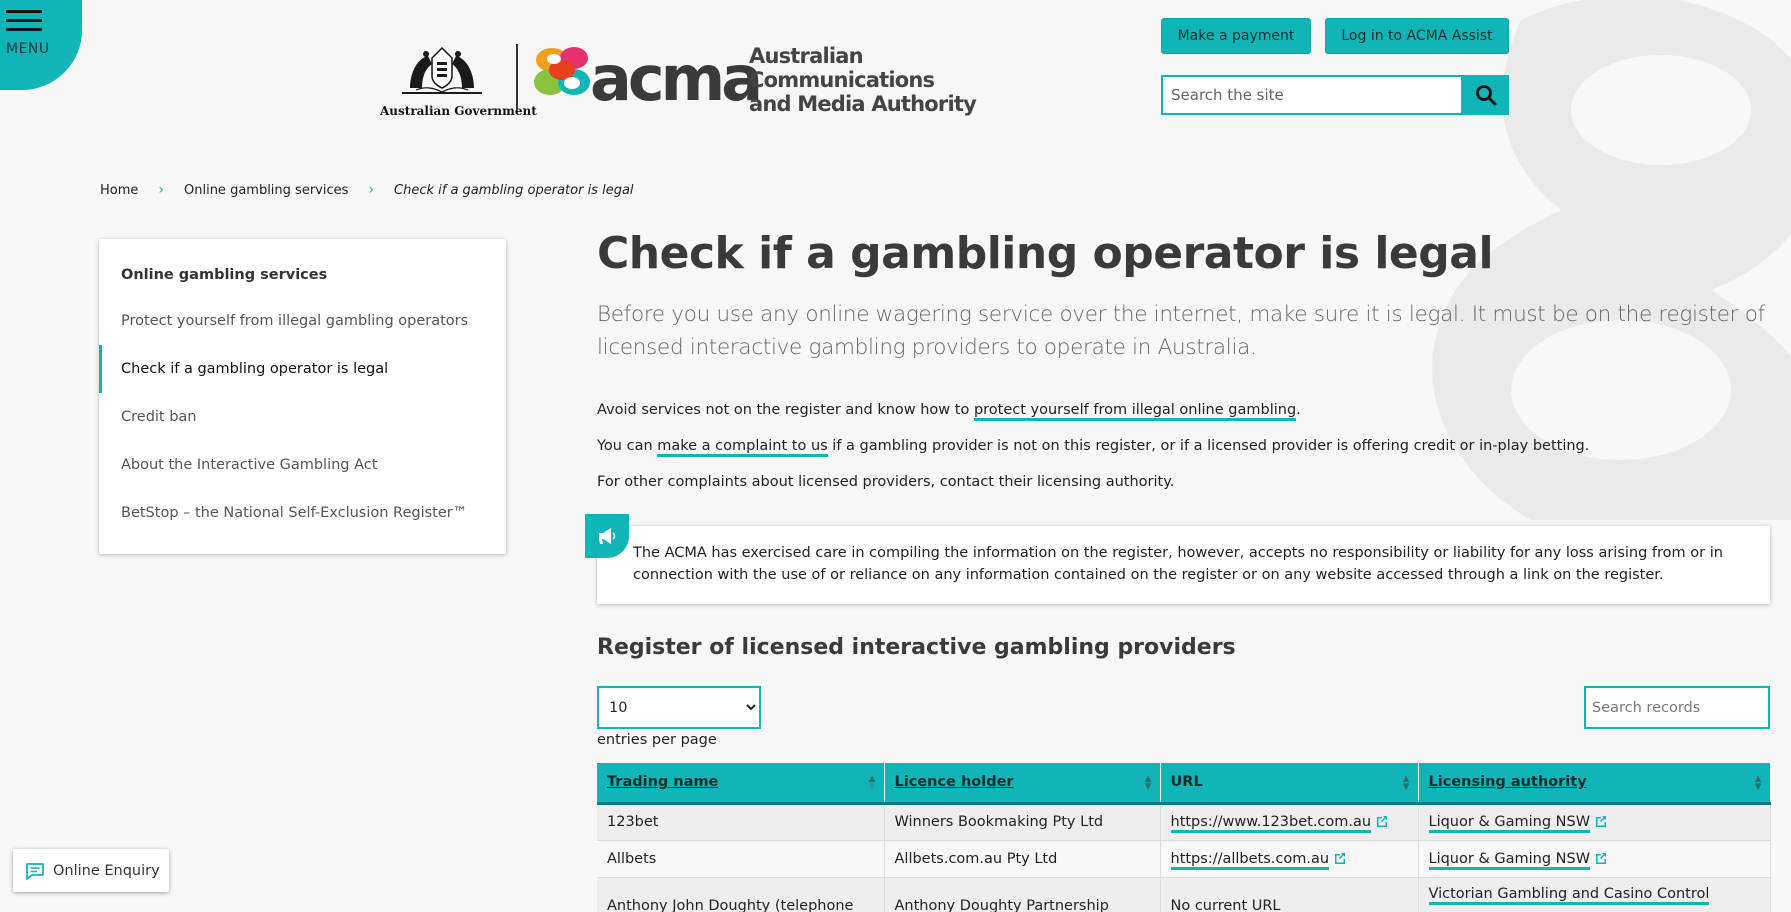 The height and width of the screenshot is (912, 1791). I want to click on header-label: URL, so click(1186, 782).